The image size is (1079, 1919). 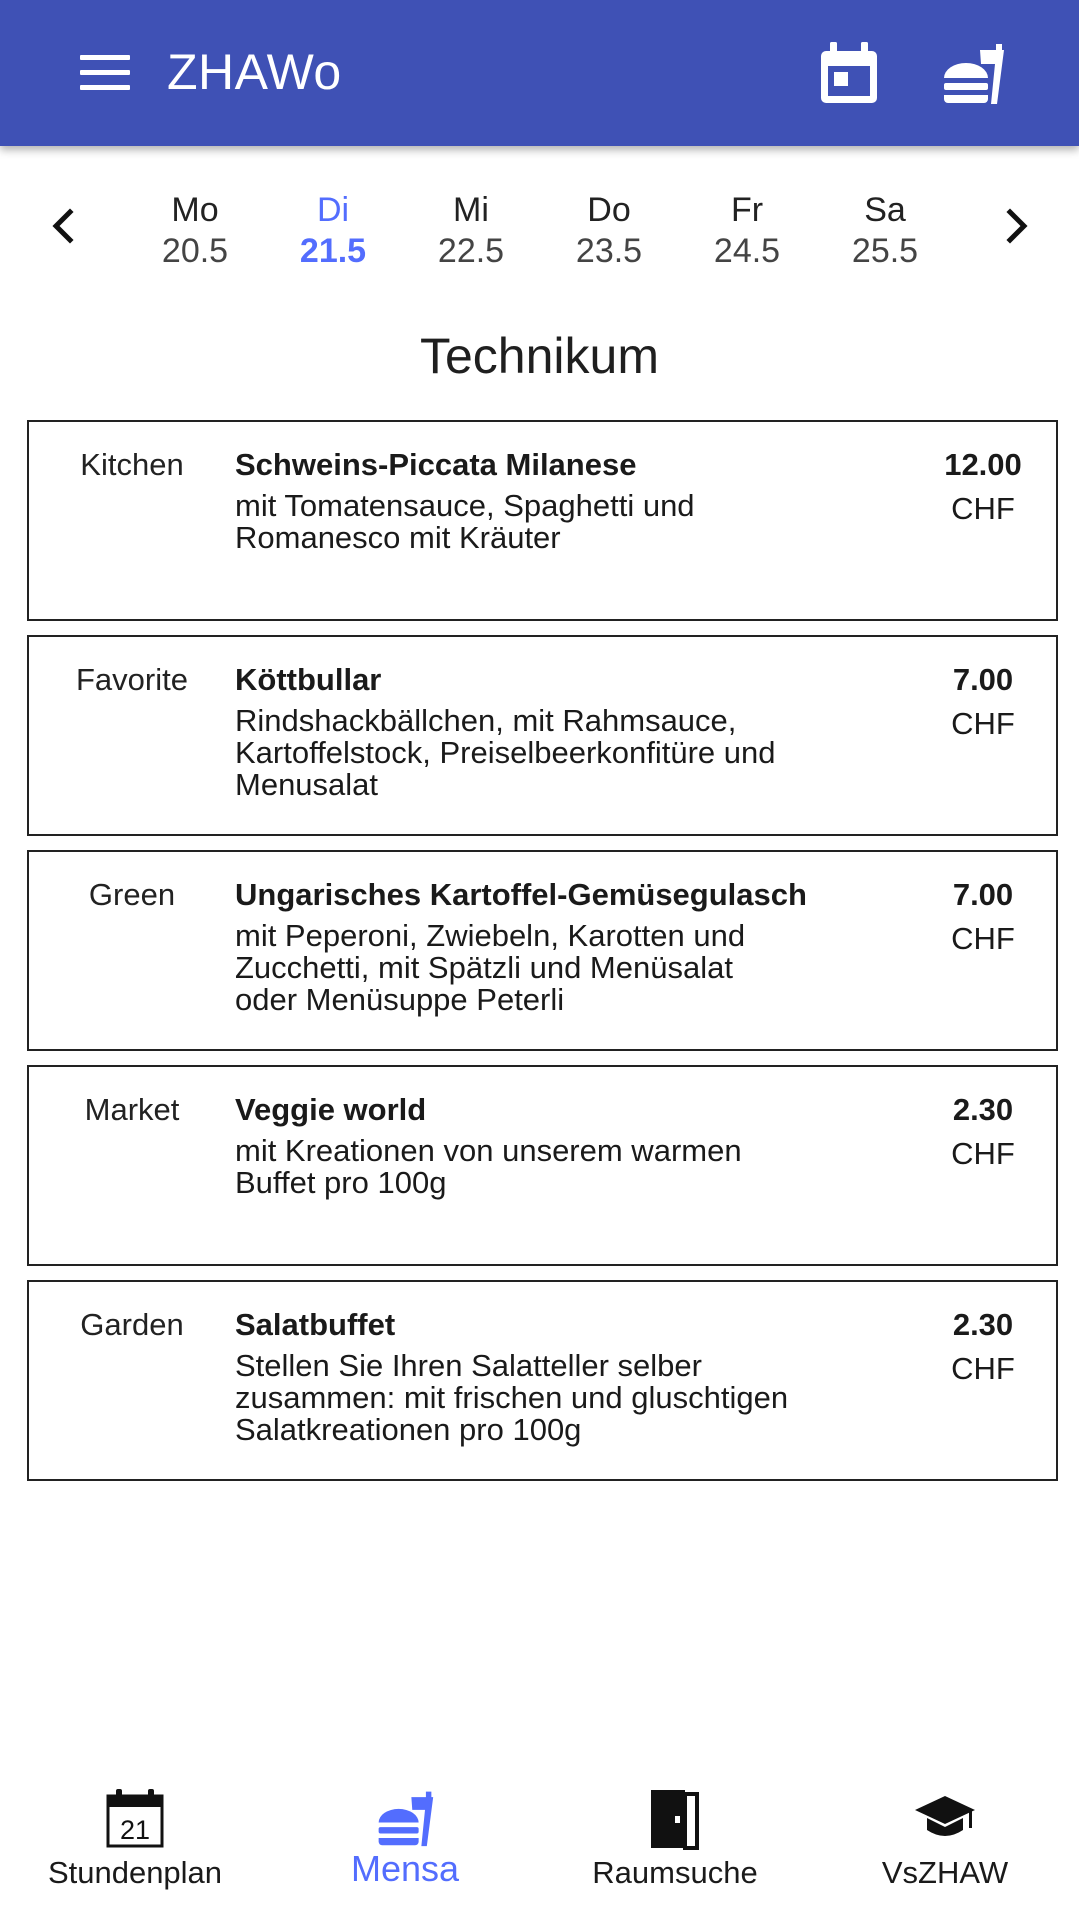 What do you see at coordinates (405, 1868) in the screenshot?
I see `nav-label: Mensa` at bounding box center [405, 1868].